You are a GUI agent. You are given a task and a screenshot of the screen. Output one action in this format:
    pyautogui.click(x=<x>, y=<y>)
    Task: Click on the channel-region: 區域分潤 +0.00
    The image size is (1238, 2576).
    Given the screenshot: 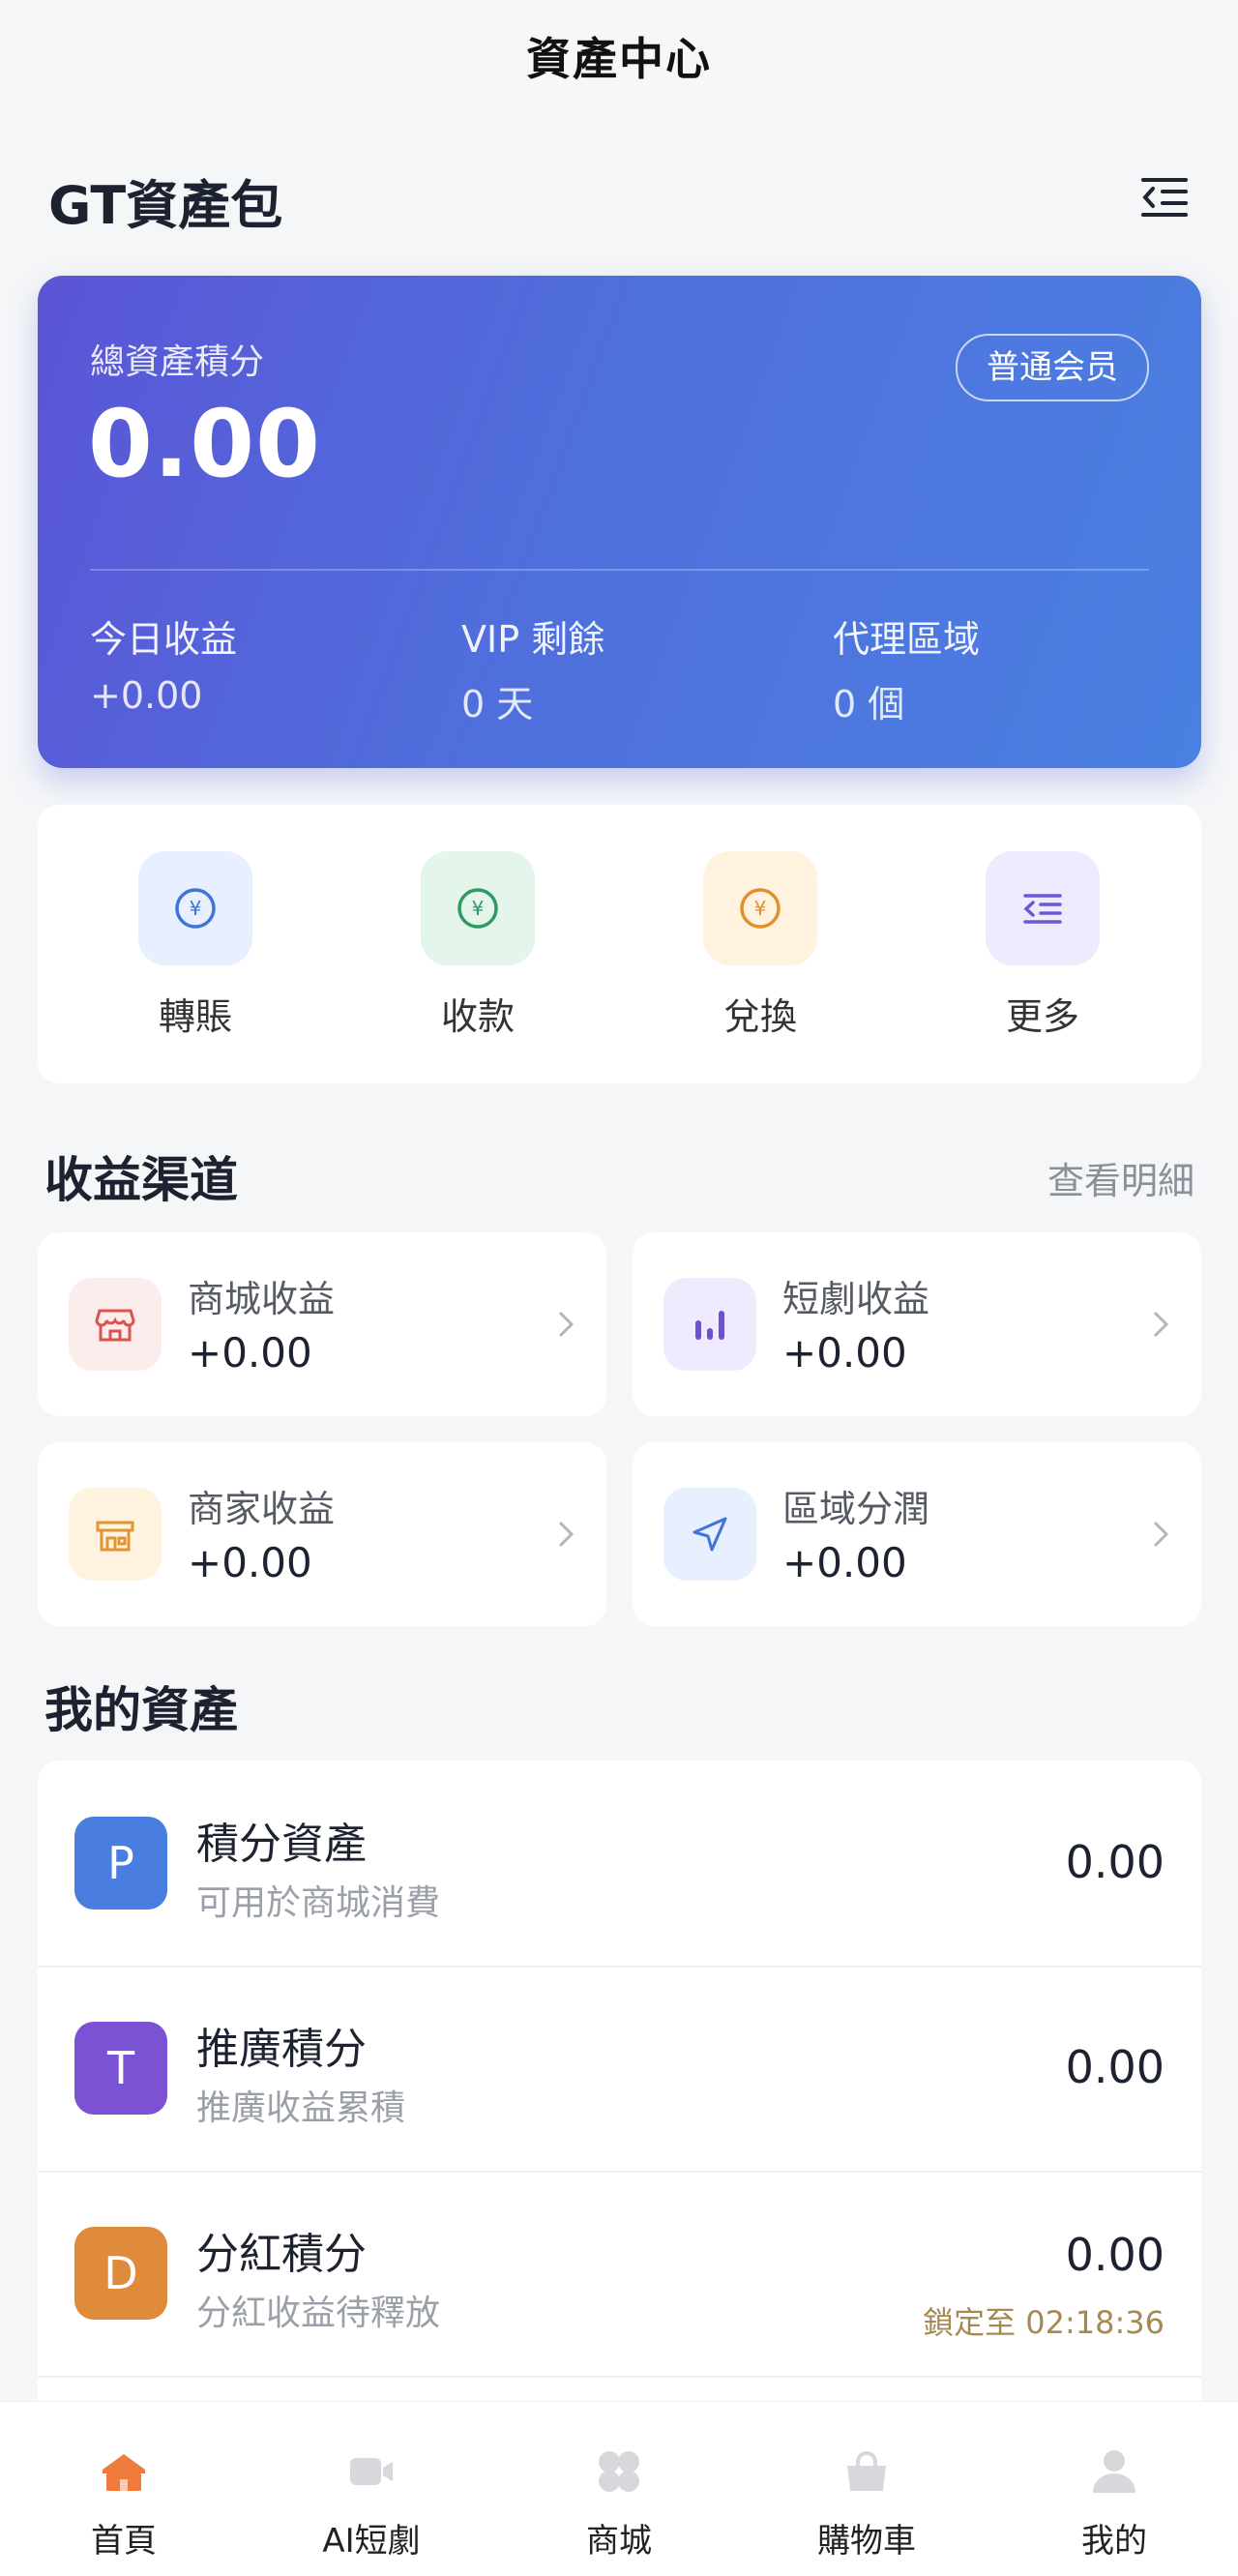 What is the action you would take?
    pyautogui.click(x=917, y=1534)
    